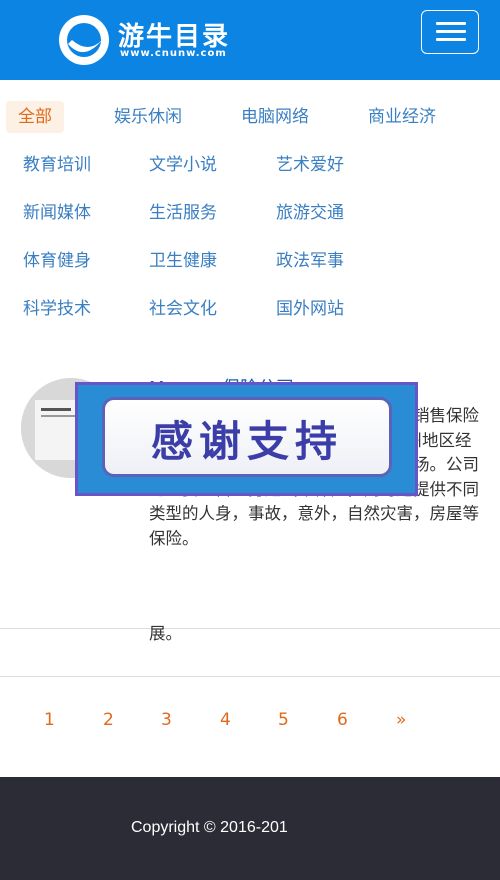 This screenshot has height=880, width=500. Describe the element at coordinates (310, 165) in the screenshot. I see `category-item: 艺术爱好` at that location.